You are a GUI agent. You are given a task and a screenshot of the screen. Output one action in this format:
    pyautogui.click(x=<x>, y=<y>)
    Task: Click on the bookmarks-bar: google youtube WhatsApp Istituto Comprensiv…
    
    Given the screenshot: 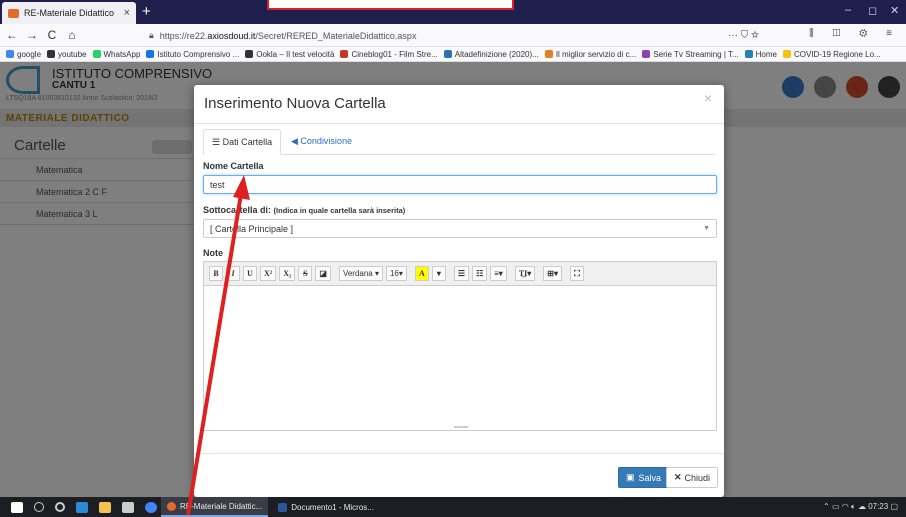 What is the action you would take?
    pyautogui.click(x=453, y=54)
    